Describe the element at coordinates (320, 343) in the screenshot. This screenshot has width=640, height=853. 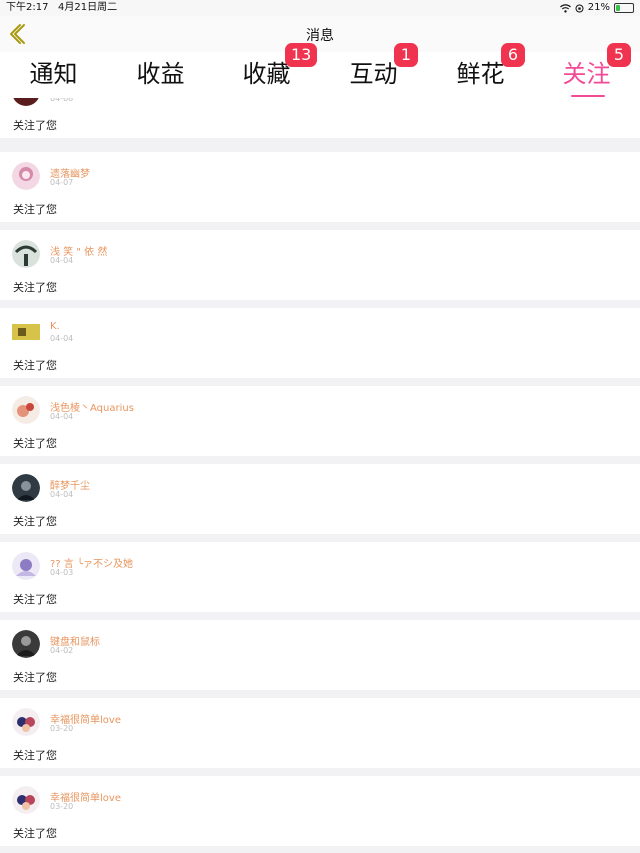
I see `list-item: K. 04-04 关注了您` at that location.